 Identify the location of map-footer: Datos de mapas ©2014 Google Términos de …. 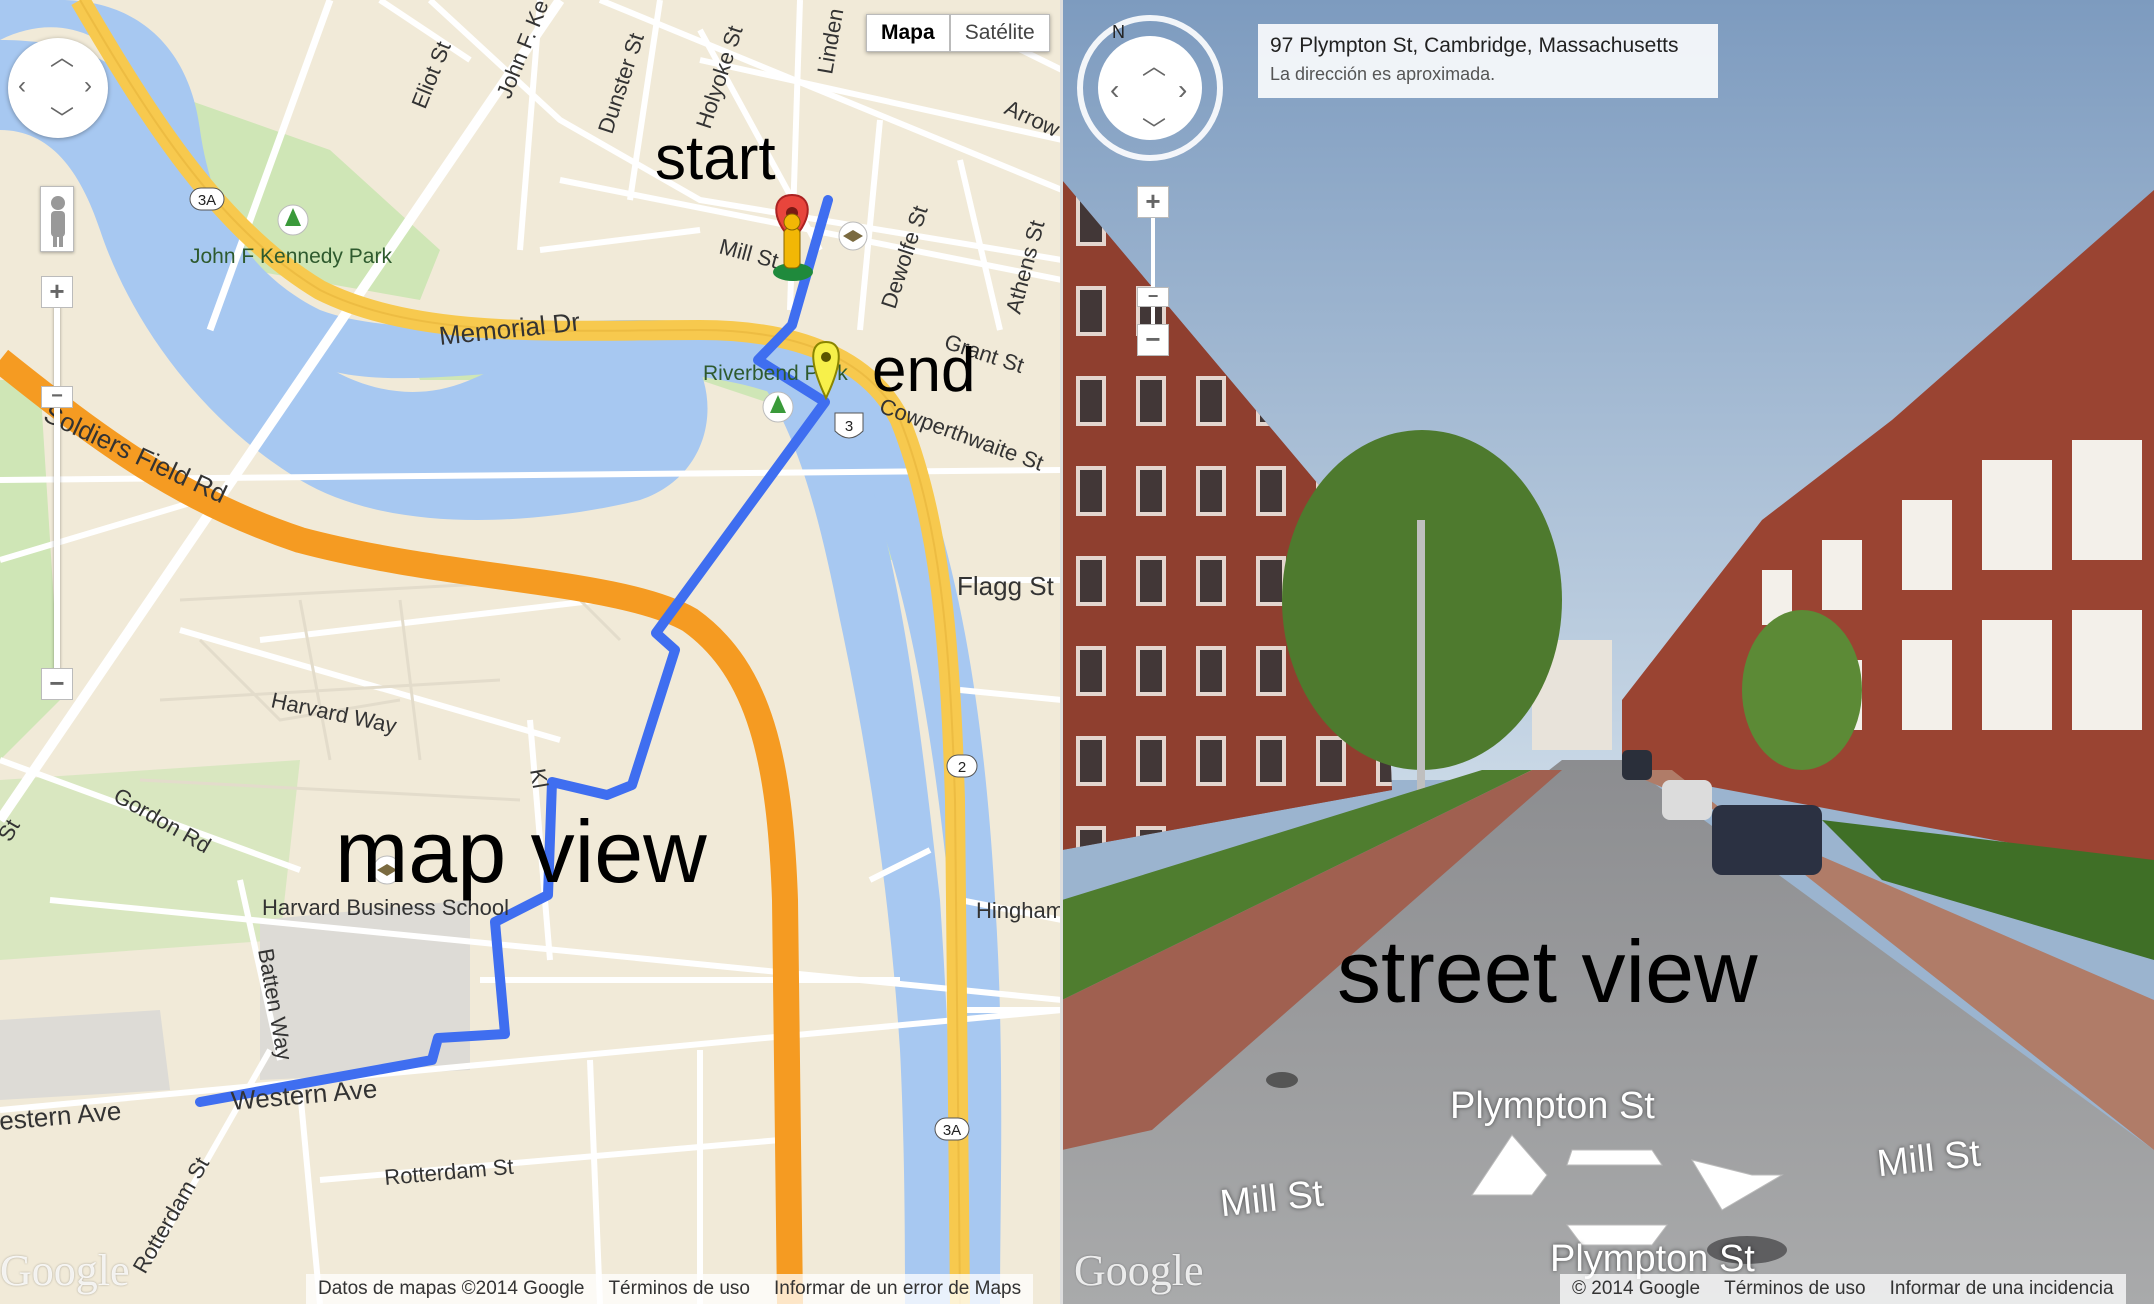
(670, 1289).